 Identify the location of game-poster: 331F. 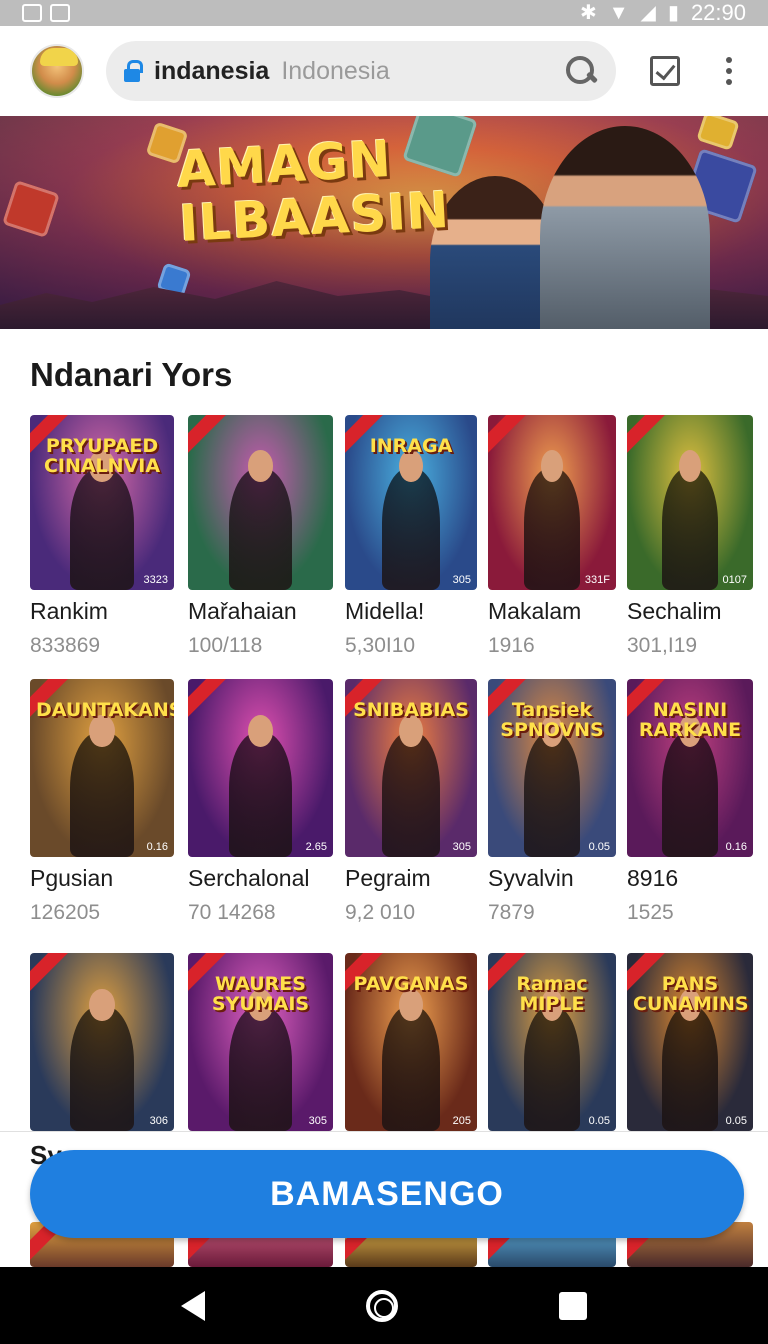
(552, 502).